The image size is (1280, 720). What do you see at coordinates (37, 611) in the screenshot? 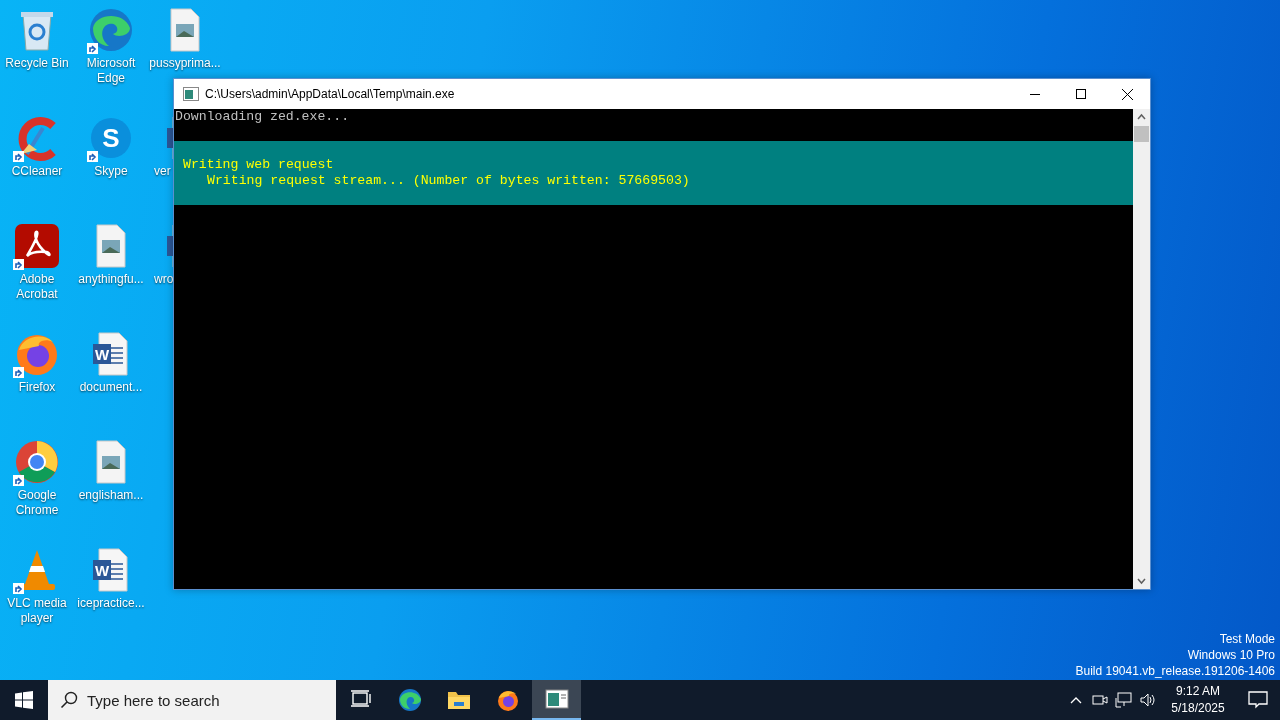
I see `desktop-icon-label: VLC media player` at bounding box center [37, 611].